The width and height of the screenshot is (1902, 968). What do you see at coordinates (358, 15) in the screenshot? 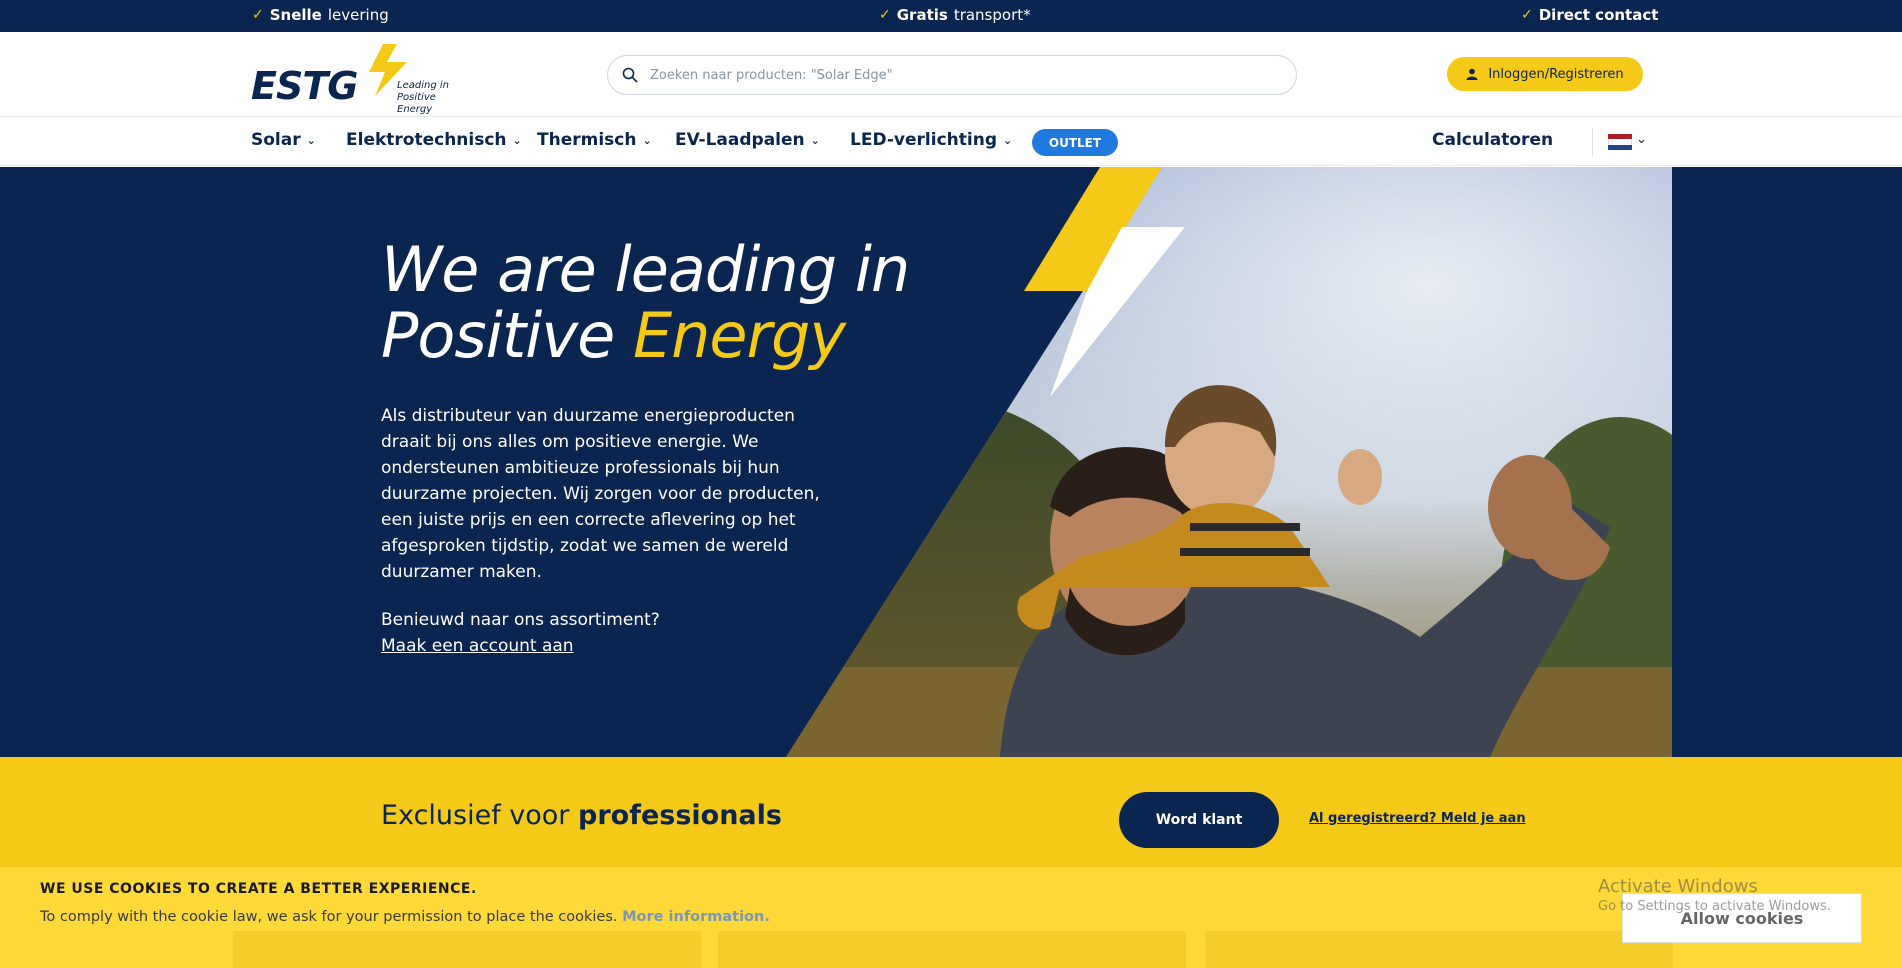
I see `usp-text: levering` at bounding box center [358, 15].